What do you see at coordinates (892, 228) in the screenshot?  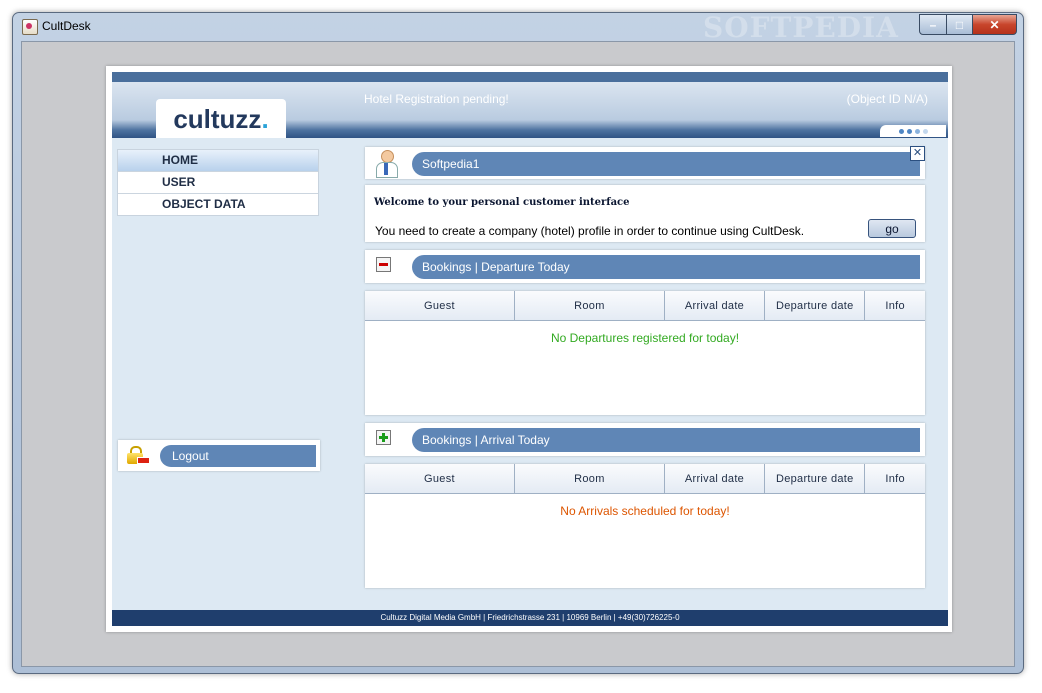 I see `go-button: go` at bounding box center [892, 228].